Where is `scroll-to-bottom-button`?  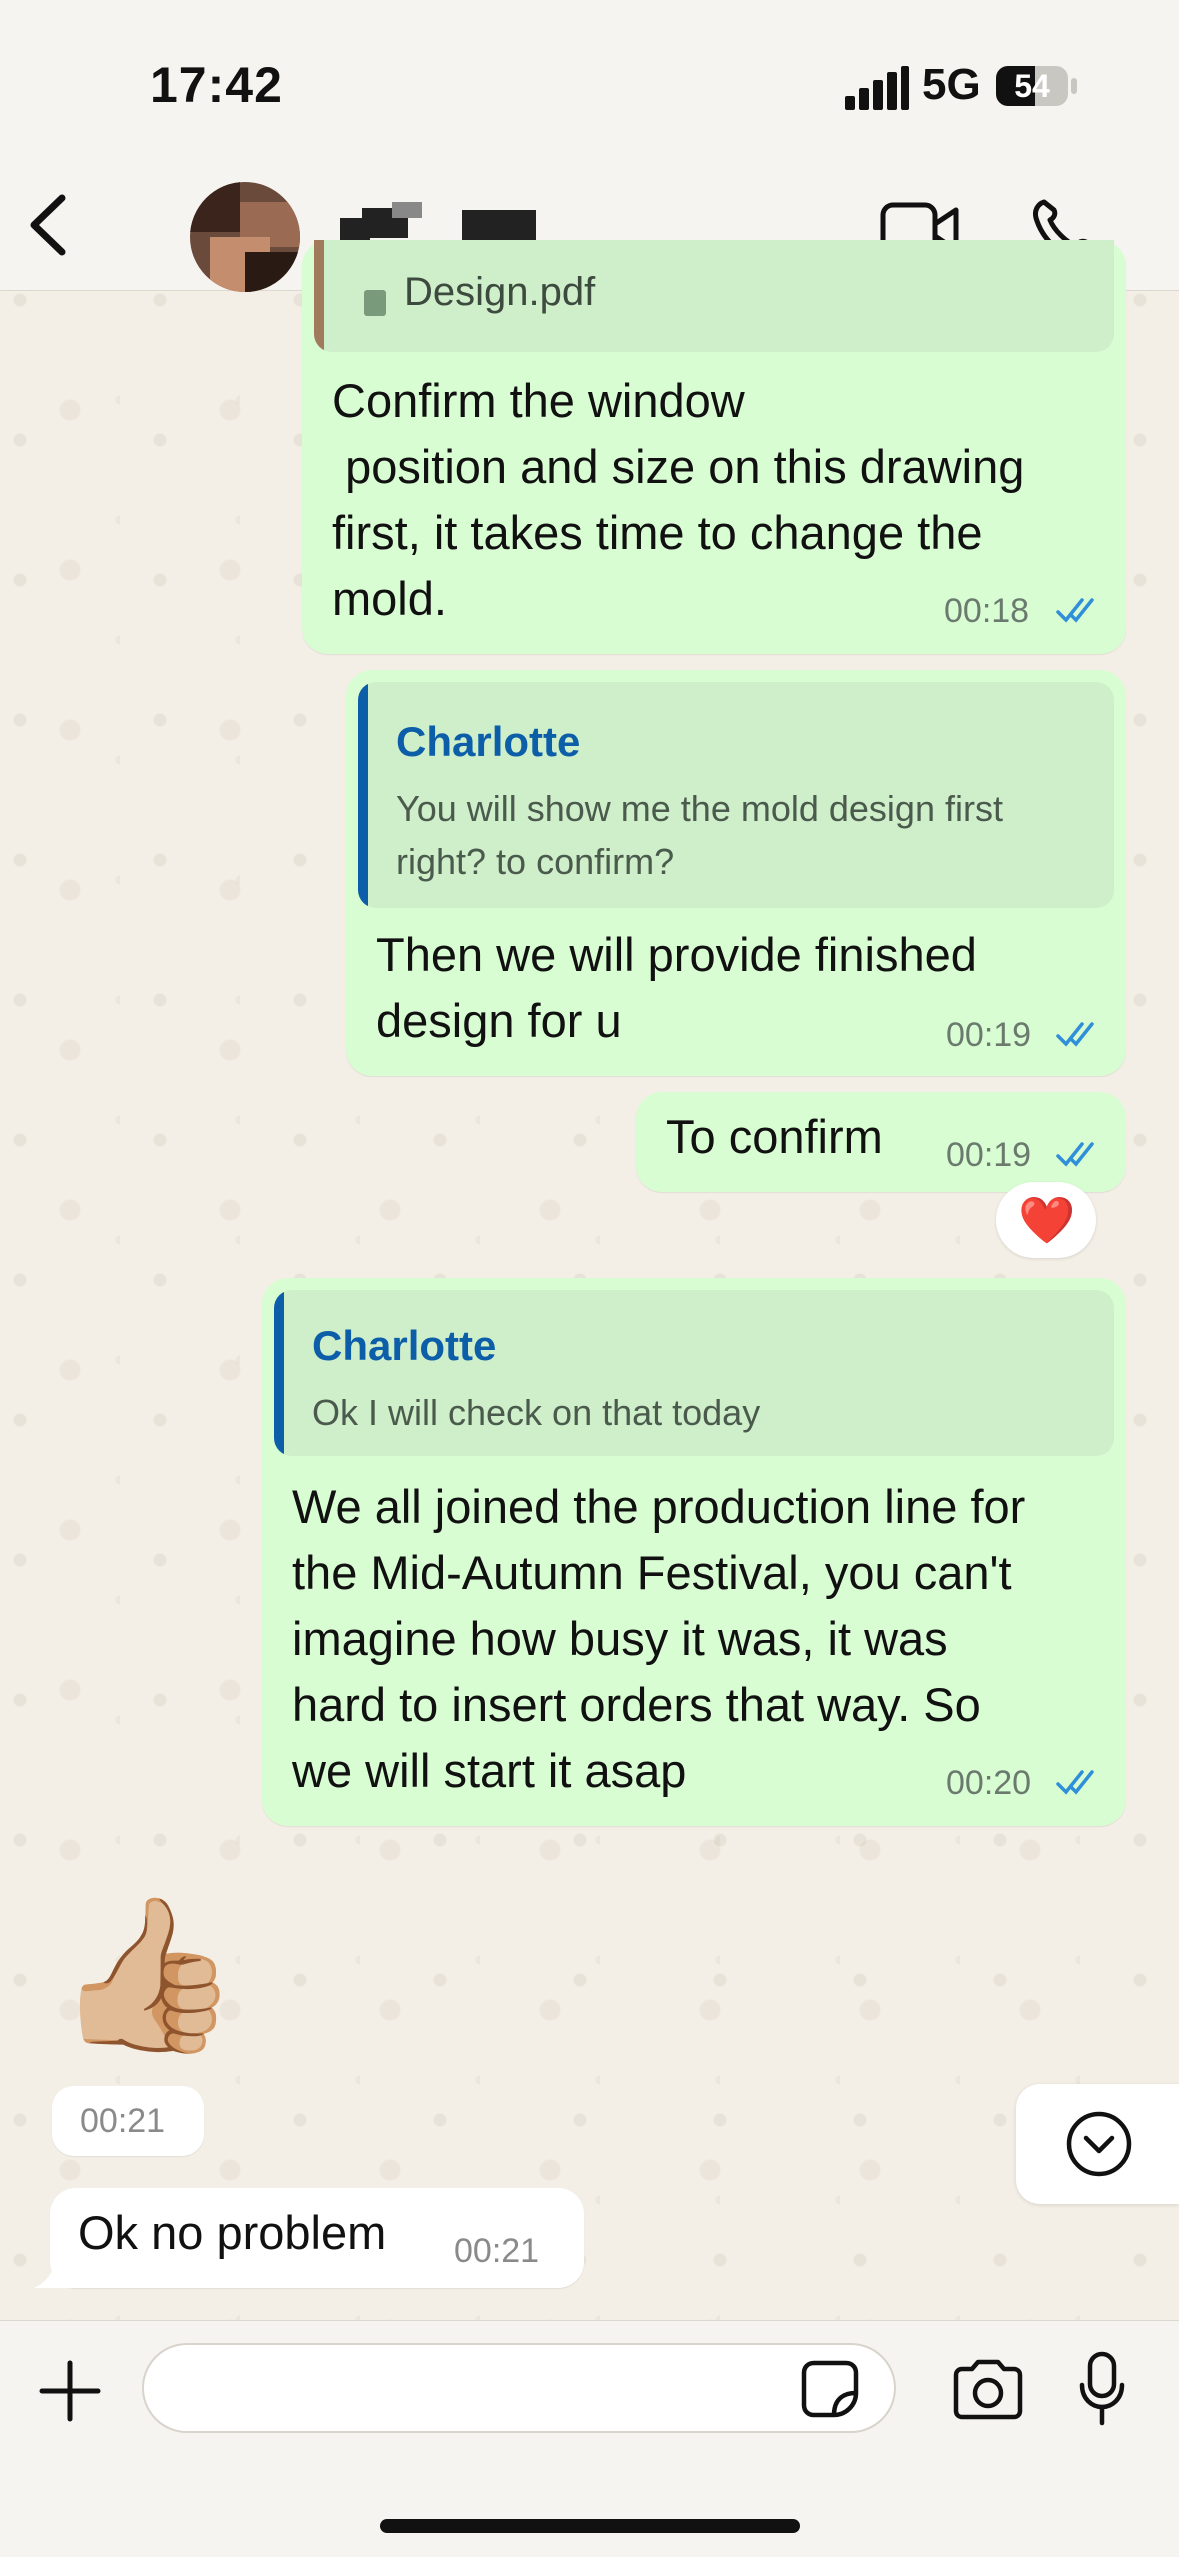
scroll-to-bottom-button is located at coordinates (1097, 2144).